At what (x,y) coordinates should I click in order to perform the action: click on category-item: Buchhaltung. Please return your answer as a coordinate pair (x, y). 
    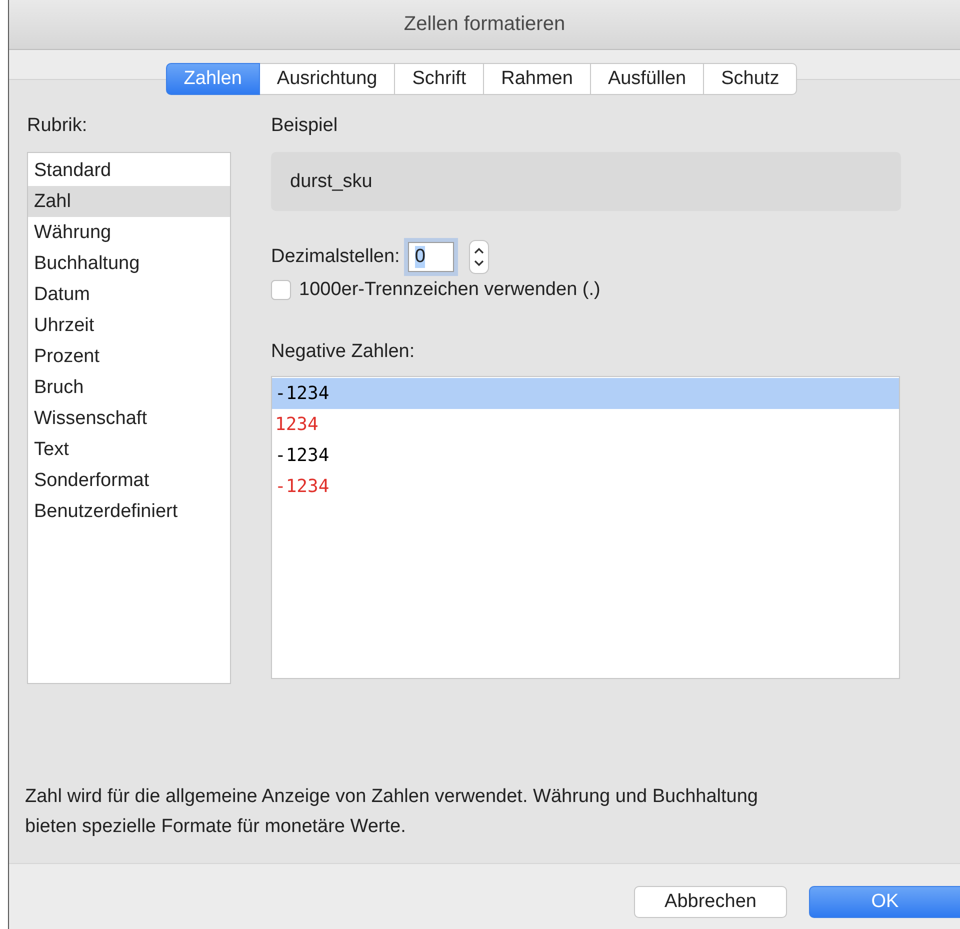
    Looking at the image, I should click on (129, 263).